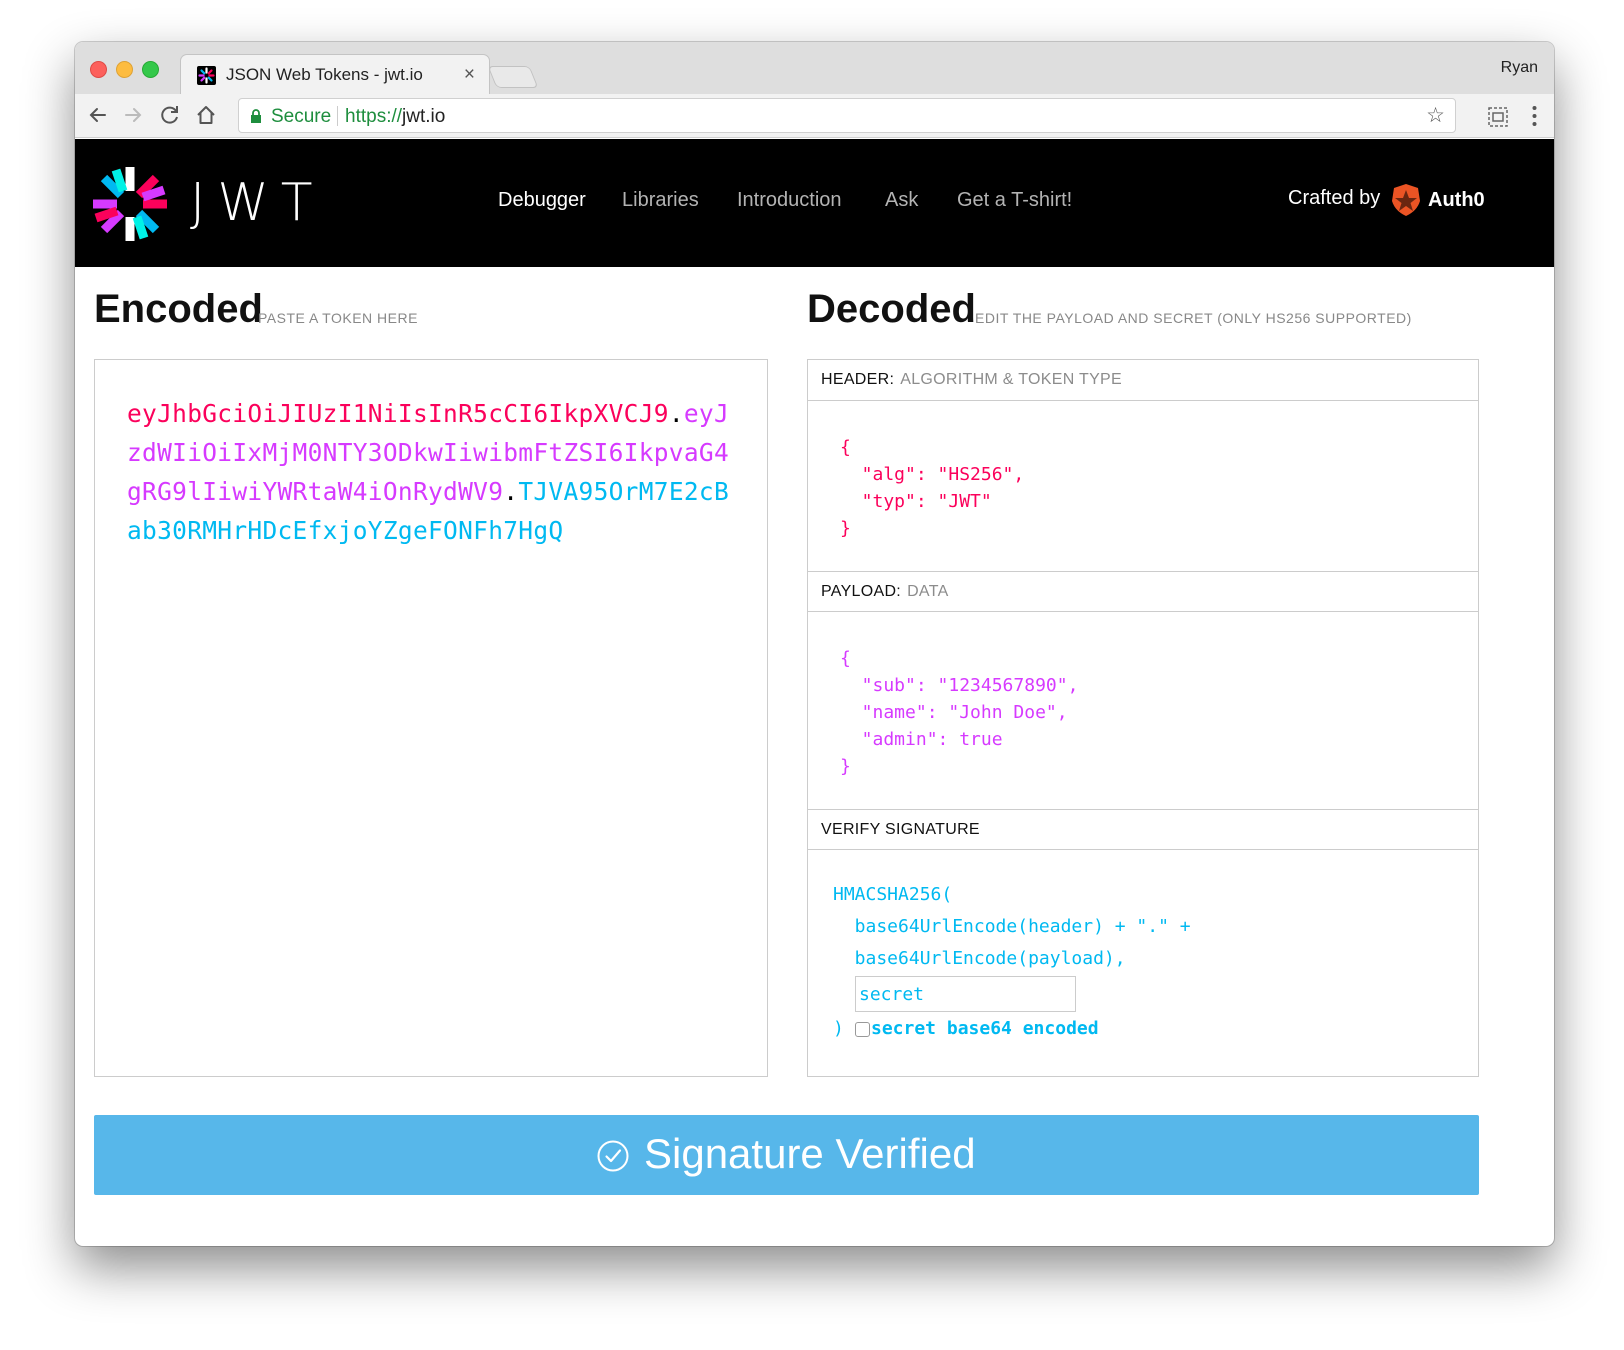 This screenshot has width=1624, height=1350. I want to click on nav-debugger: Debugger, so click(542, 200).